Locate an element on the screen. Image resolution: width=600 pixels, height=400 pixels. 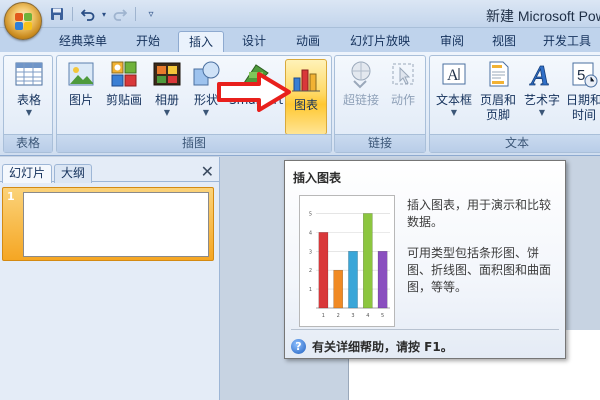
tooltip-chart-preview: 1 2 3 4 5 1 2 3 4 5 is located at coordinates (347, 261).